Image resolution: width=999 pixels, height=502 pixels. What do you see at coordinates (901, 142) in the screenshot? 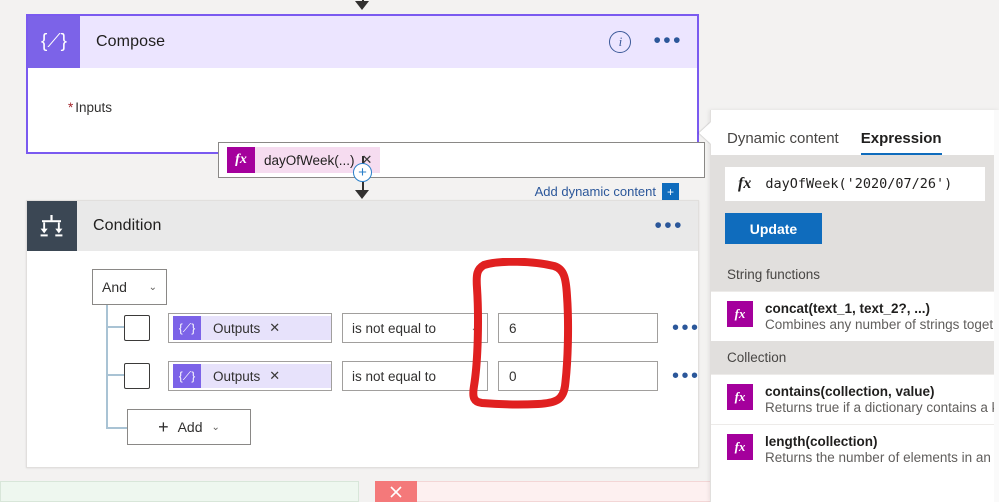
I see `tab-expression: Expression` at bounding box center [901, 142].